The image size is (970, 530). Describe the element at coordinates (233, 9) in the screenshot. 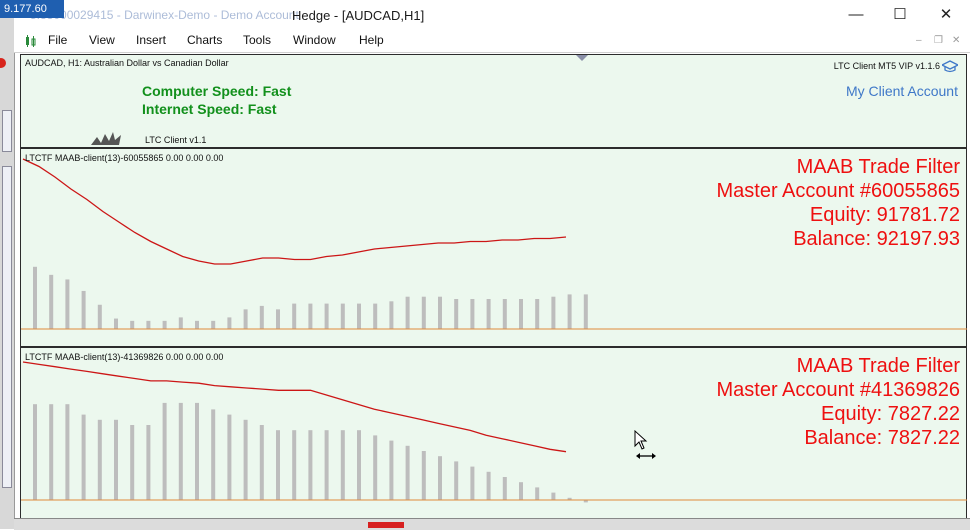

I see `background-restore-icon: ❐` at that location.